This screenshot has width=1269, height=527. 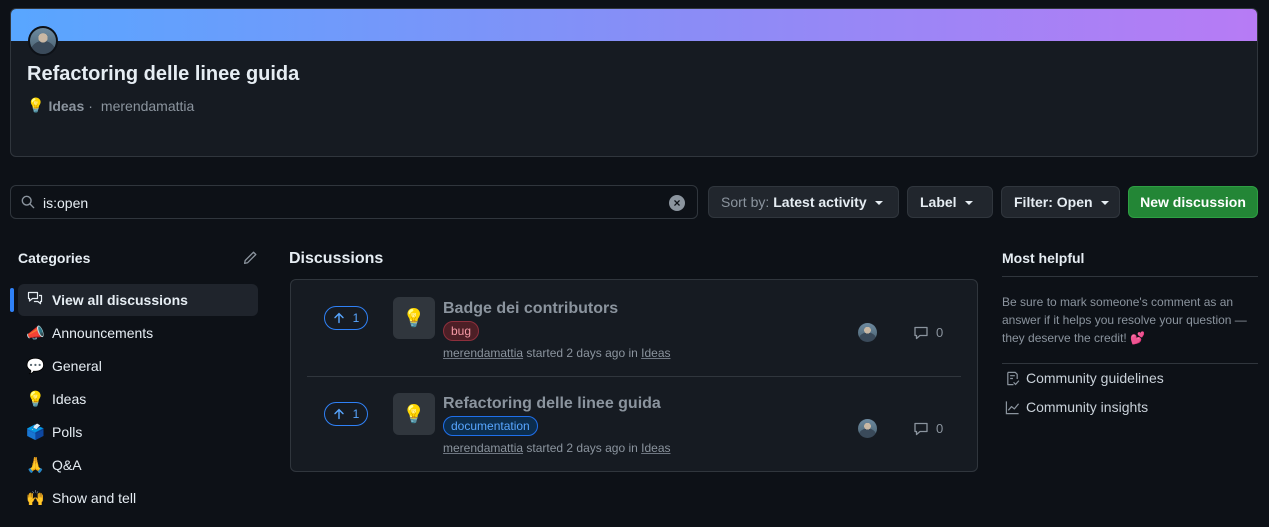 What do you see at coordinates (530, 309) in the screenshot?
I see `discussion-title-link: Badge dei contributors` at bounding box center [530, 309].